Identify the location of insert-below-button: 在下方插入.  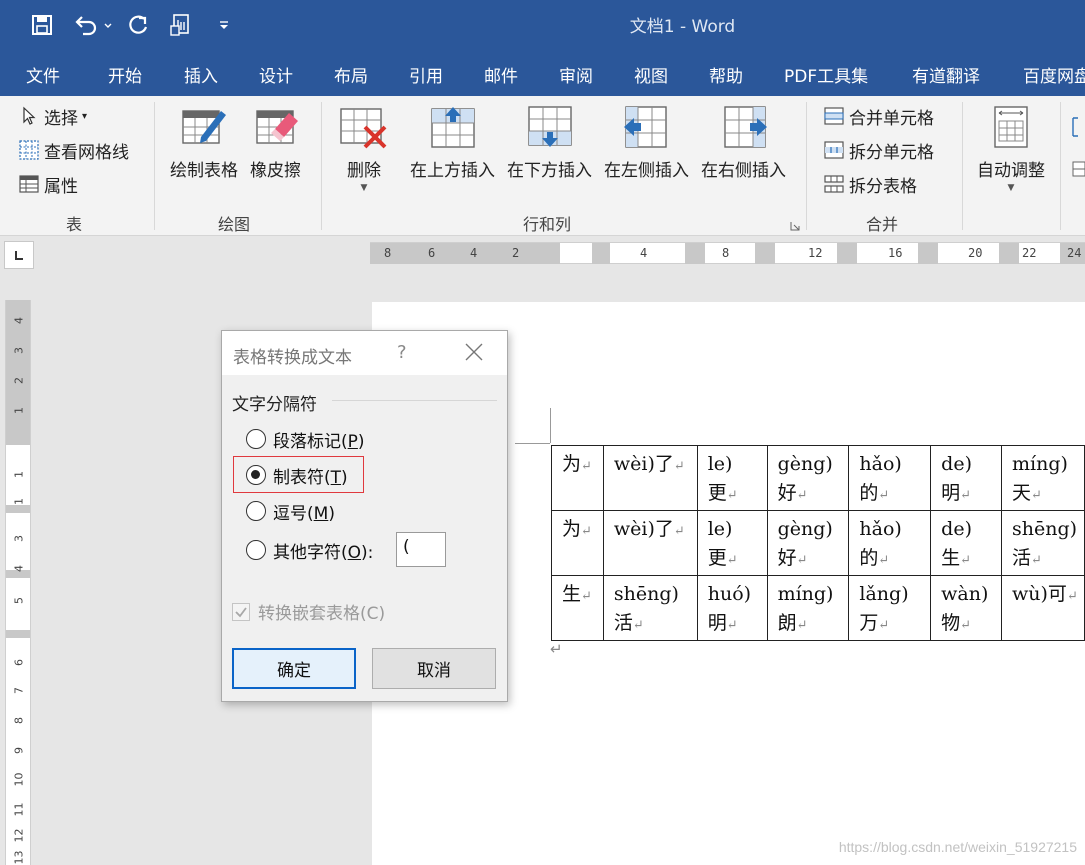
(549, 142).